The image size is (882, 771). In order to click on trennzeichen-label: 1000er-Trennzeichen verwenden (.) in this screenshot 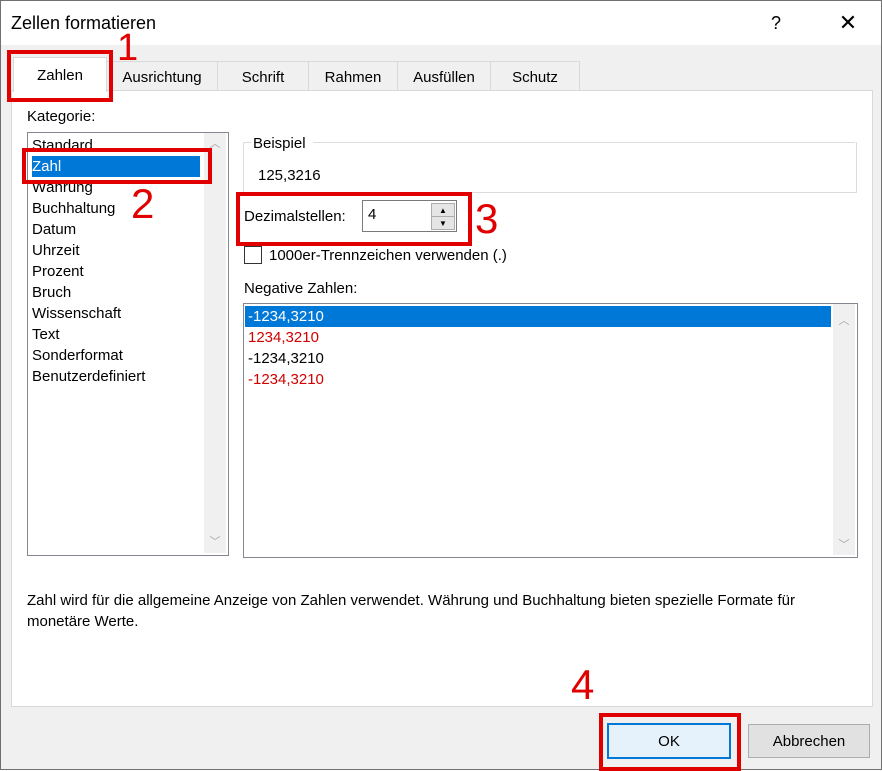, I will do `click(388, 255)`.